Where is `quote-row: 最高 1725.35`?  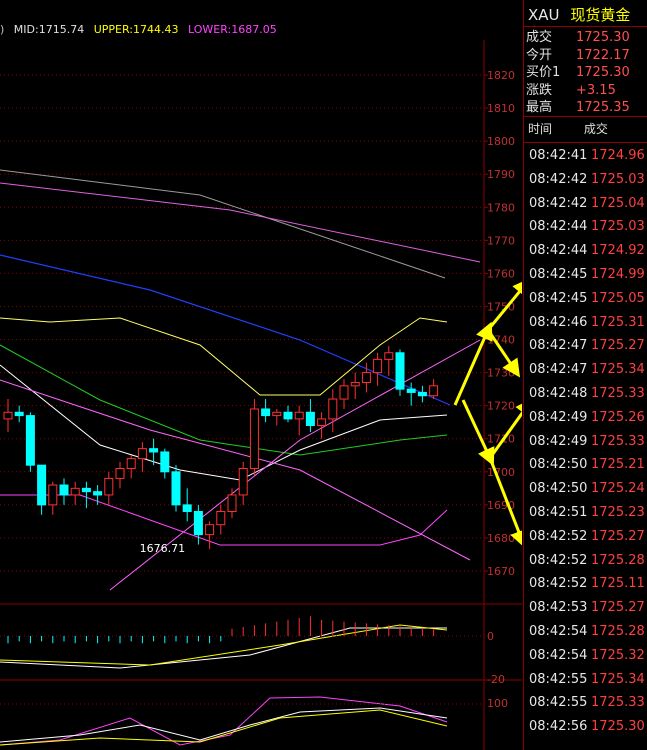 quote-row: 最高 1725.35 is located at coordinates (578, 107).